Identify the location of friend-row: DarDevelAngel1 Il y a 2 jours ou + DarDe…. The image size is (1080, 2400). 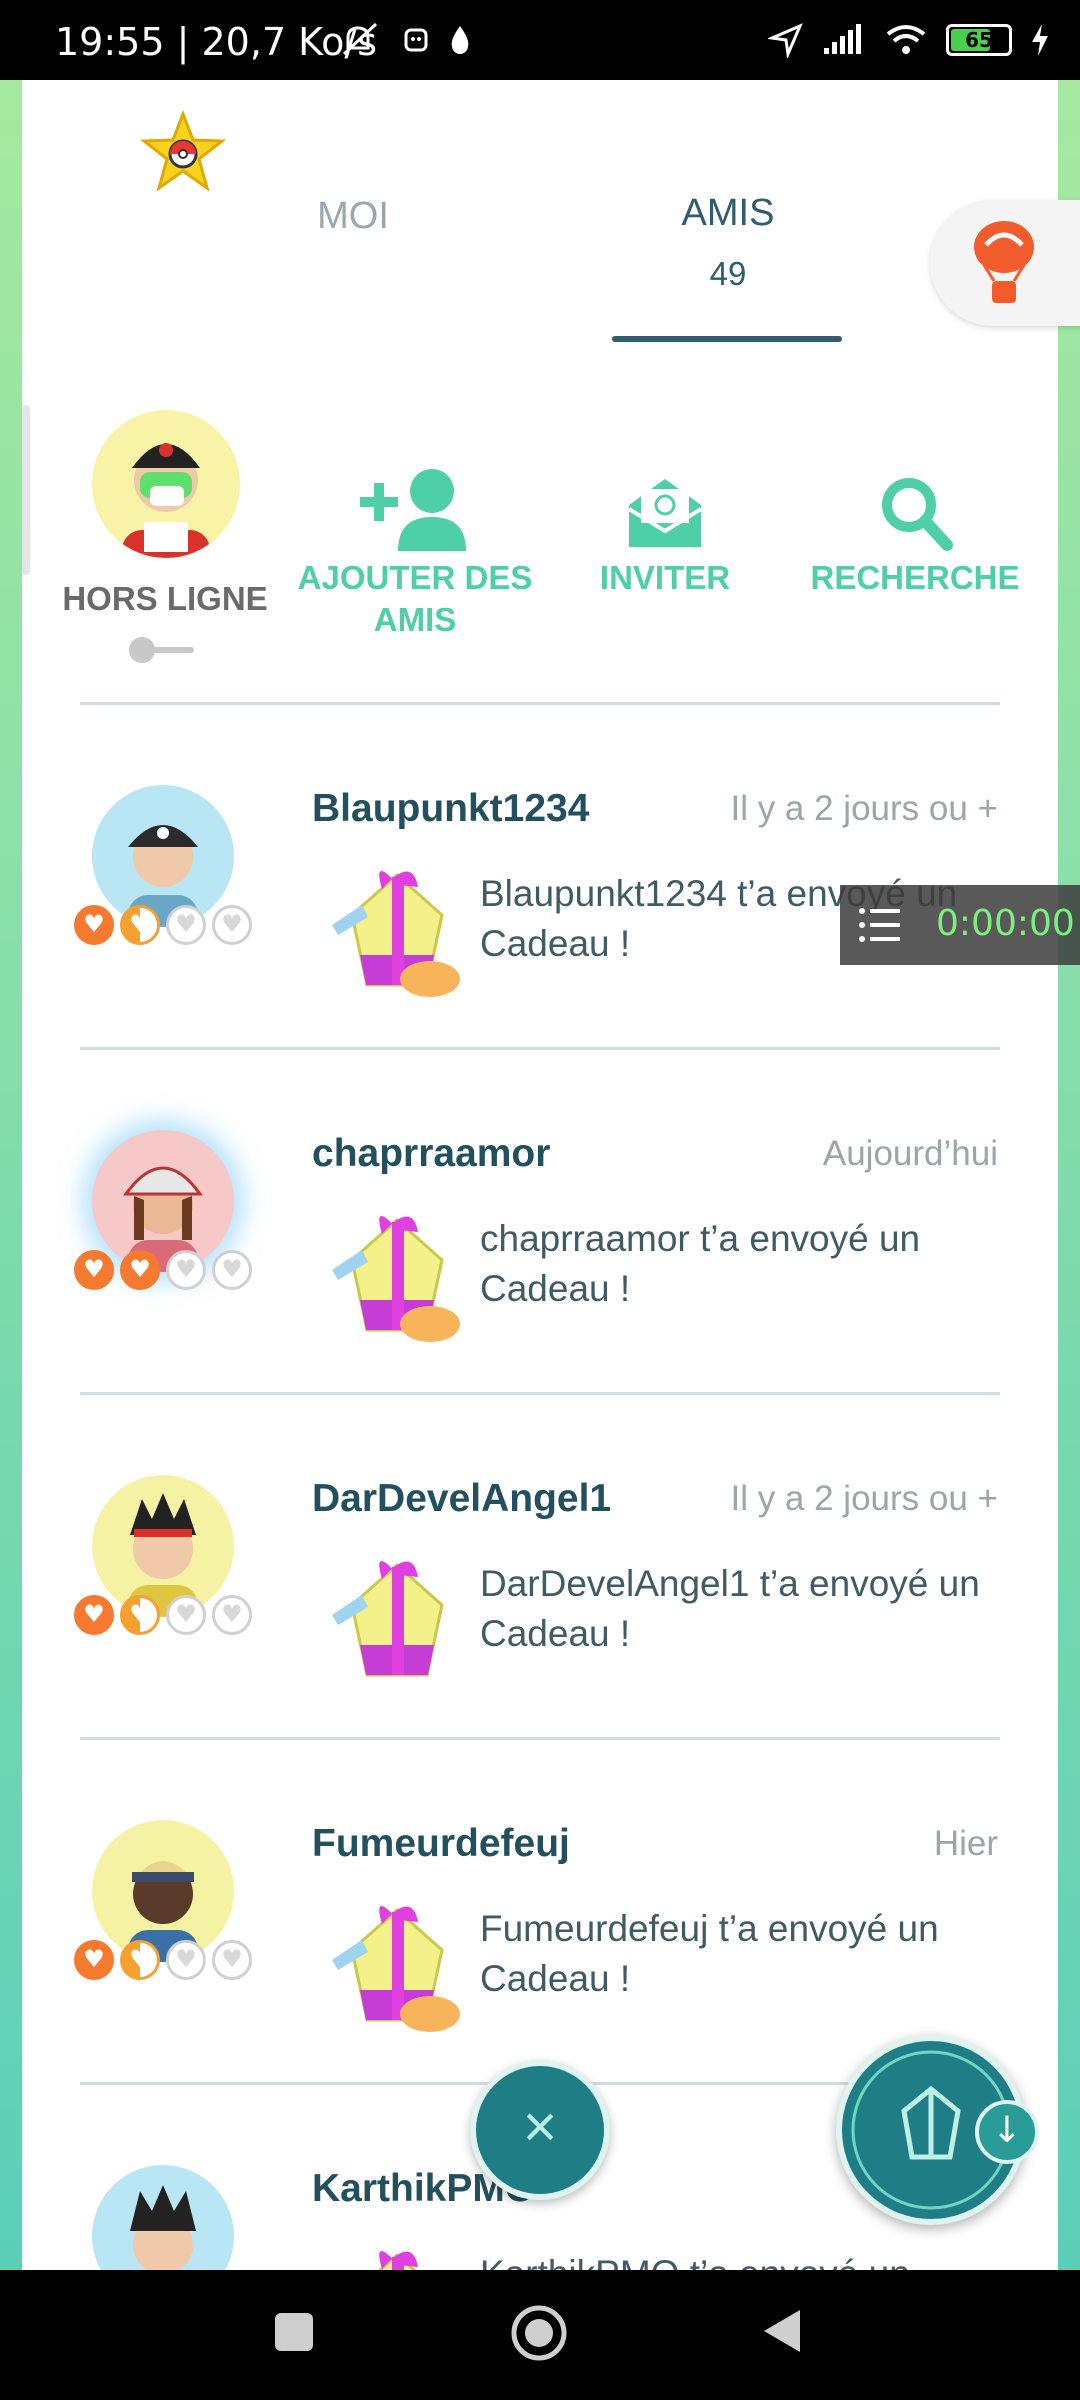
(540, 1605).